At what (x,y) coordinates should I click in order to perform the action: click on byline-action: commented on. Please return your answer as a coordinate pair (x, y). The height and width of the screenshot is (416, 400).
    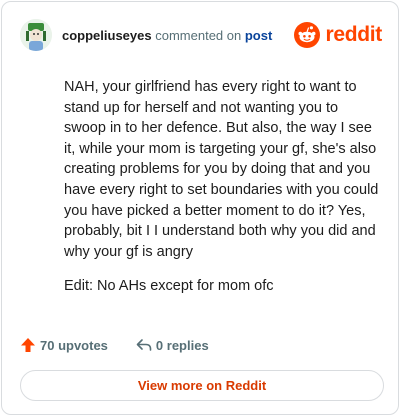
    Looking at the image, I should click on (198, 35).